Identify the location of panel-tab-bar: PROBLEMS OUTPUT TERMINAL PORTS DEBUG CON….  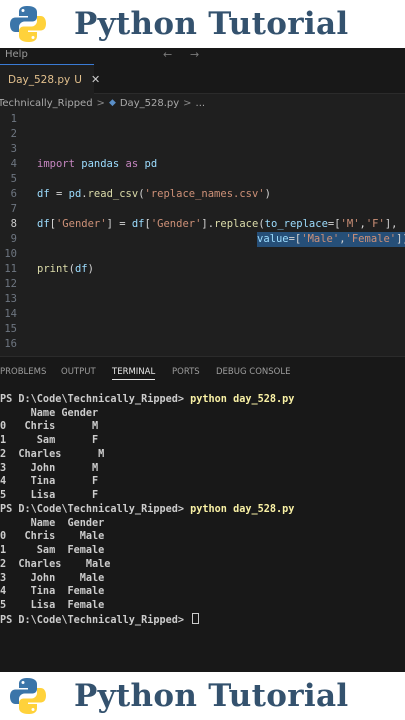
(202, 371).